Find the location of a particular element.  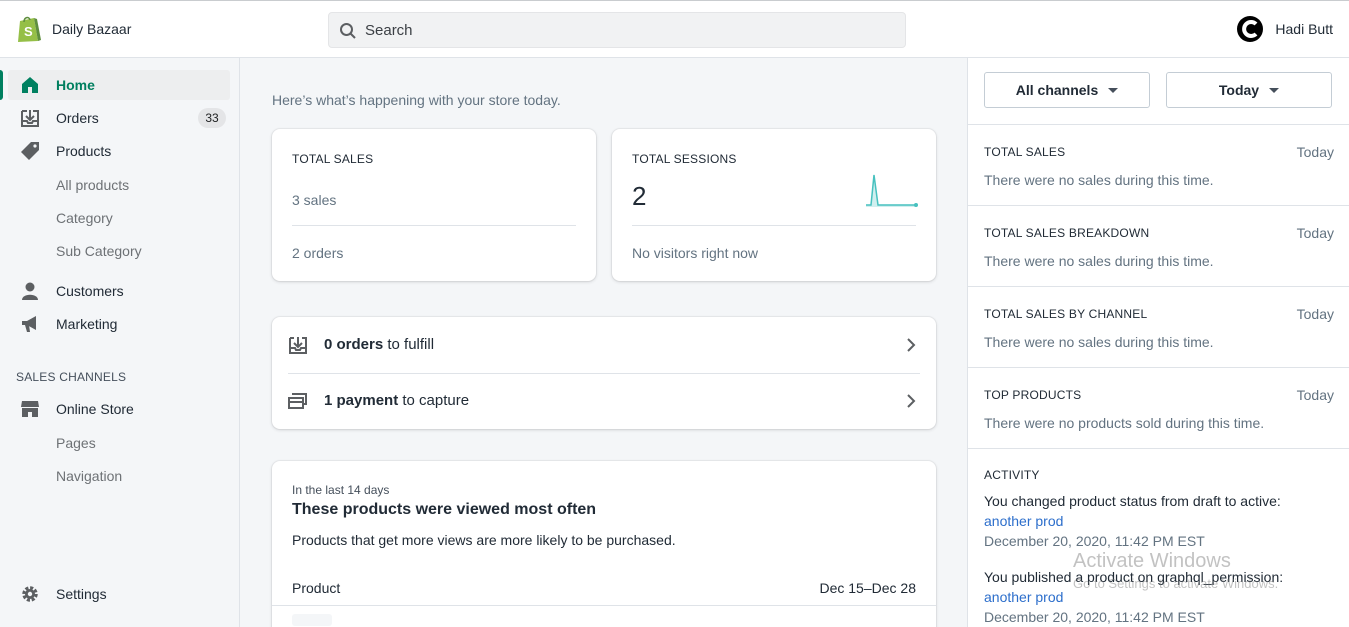

user-name: Hadi Butt is located at coordinates (1304, 29).